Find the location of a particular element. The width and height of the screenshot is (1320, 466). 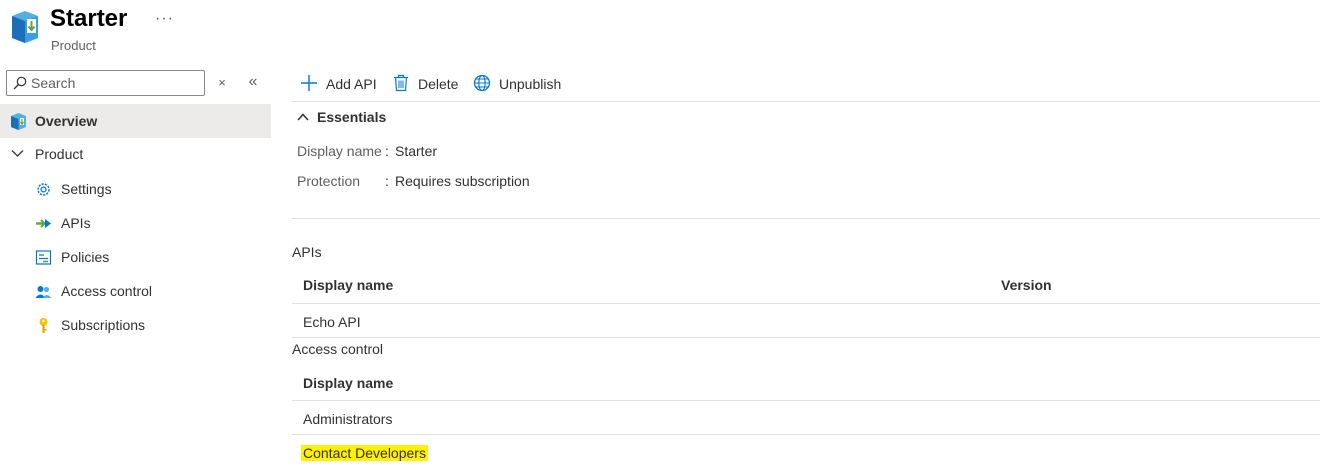

delete-button: Delete is located at coordinates (427, 84).